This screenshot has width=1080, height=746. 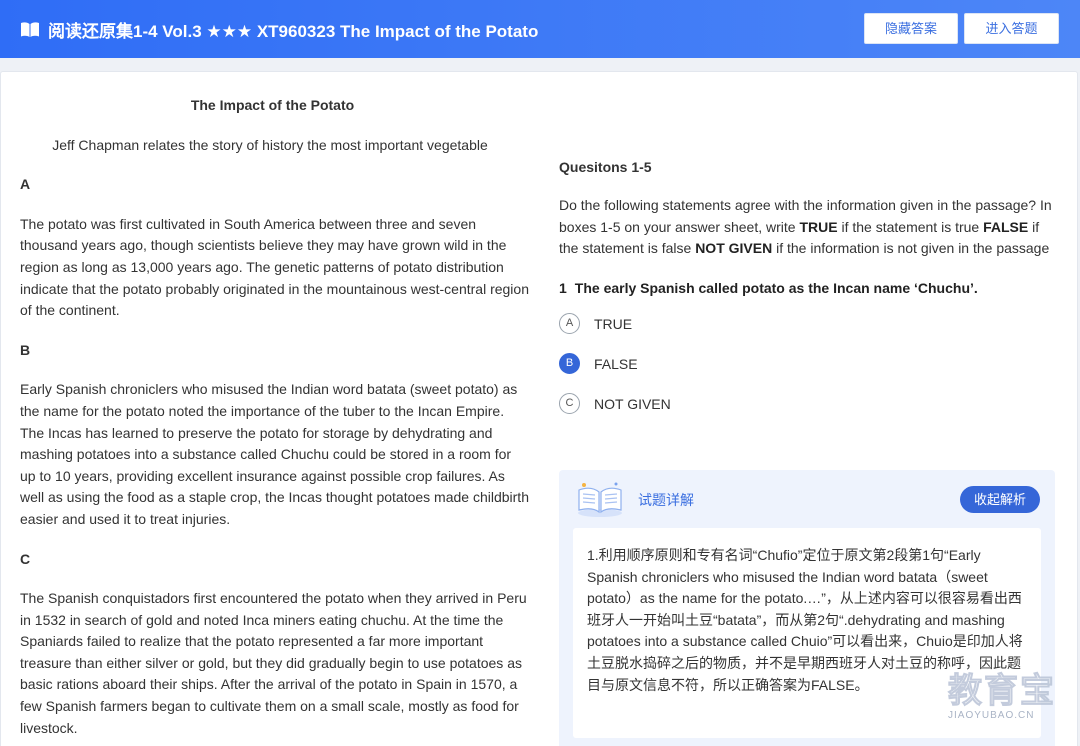 I want to click on section-letter-c: C, so click(x=25, y=558).